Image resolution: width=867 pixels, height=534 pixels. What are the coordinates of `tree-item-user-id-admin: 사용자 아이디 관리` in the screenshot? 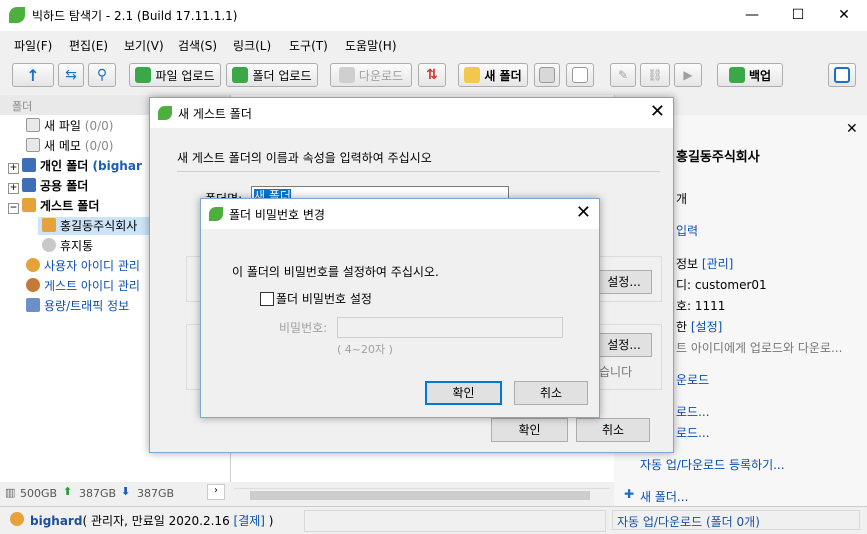 It's located at (83, 266).